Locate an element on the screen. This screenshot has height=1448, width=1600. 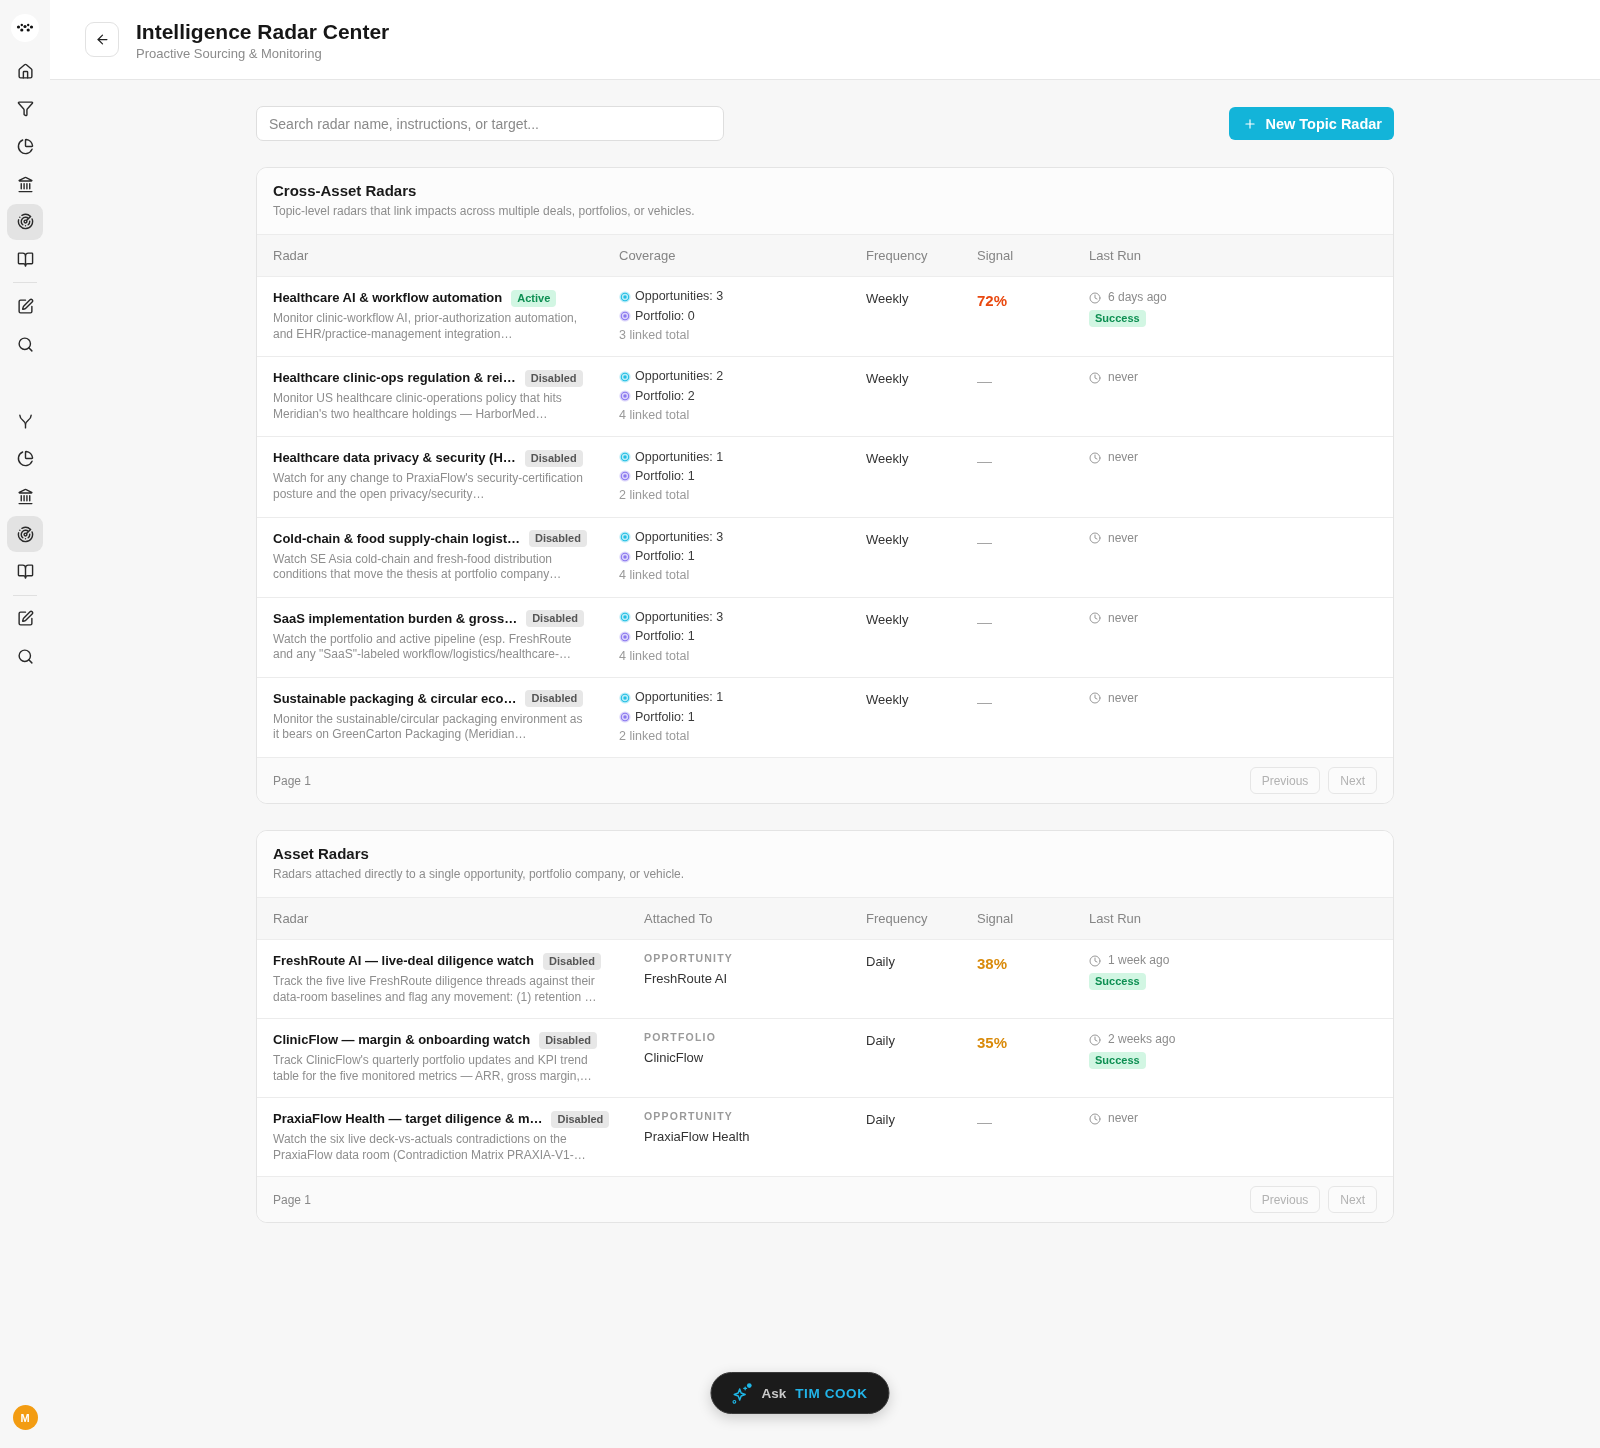
user-avatar: M is located at coordinates (25, 1417).